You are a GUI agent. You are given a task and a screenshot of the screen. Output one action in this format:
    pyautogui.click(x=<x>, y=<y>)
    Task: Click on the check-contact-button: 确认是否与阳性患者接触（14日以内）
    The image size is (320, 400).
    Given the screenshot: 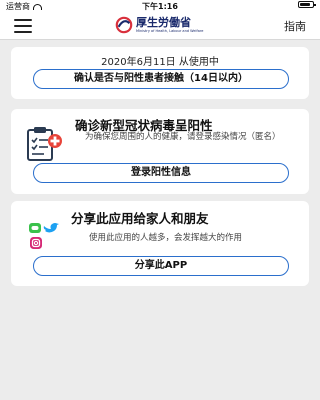 What is the action you would take?
    pyautogui.click(x=161, y=79)
    